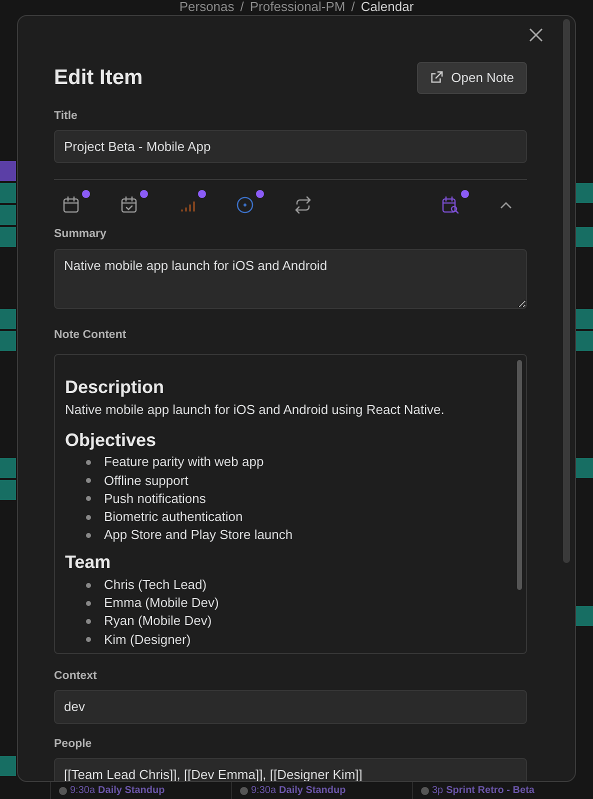 The height and width of the screenshot is (799, 593). What do you see at coordinates (147, 639) in the screenshot?
I see `list-item: Kim (Designer)` at bounding box center [147, 639].